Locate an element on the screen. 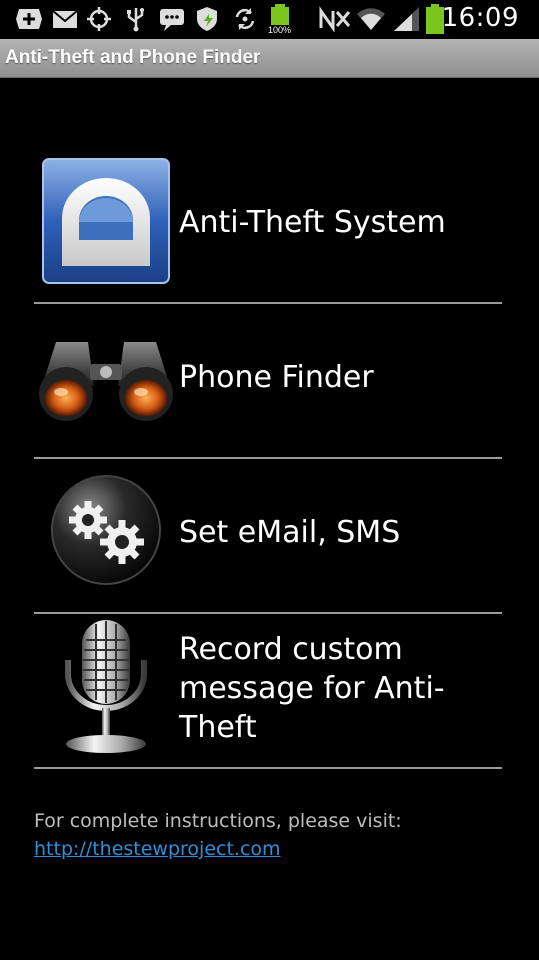  menu-item-label: Record custom message for Anti-Theft is located at coordinates (312, 688).